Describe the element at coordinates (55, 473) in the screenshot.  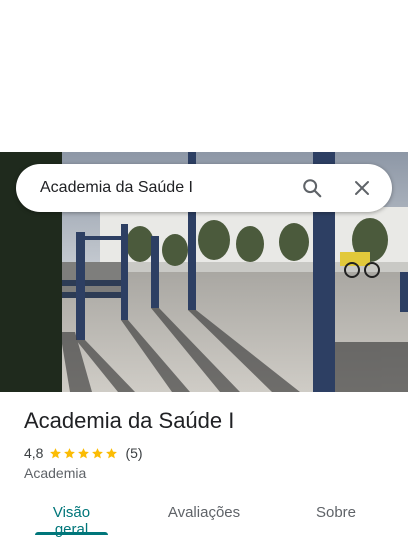
I see `place-category: Academia` at that location.